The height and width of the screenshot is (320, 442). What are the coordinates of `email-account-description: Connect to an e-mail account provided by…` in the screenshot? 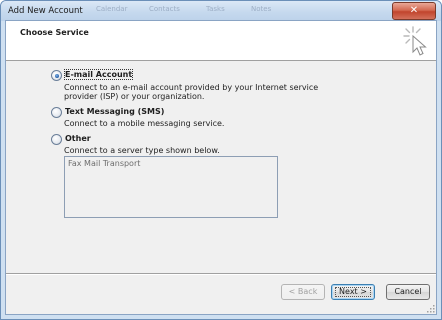 It's located at (191, 92).